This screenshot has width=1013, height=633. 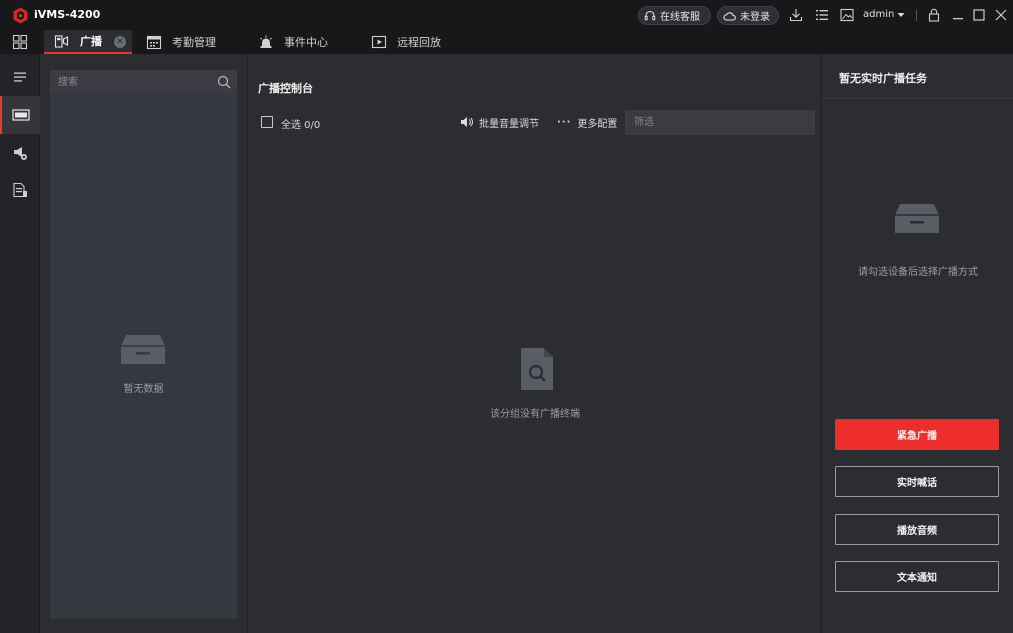 What do you see at coordinates (91, 41) in the screenshot?
I see `tab-label: 广播` at bounding box center [91, 41].